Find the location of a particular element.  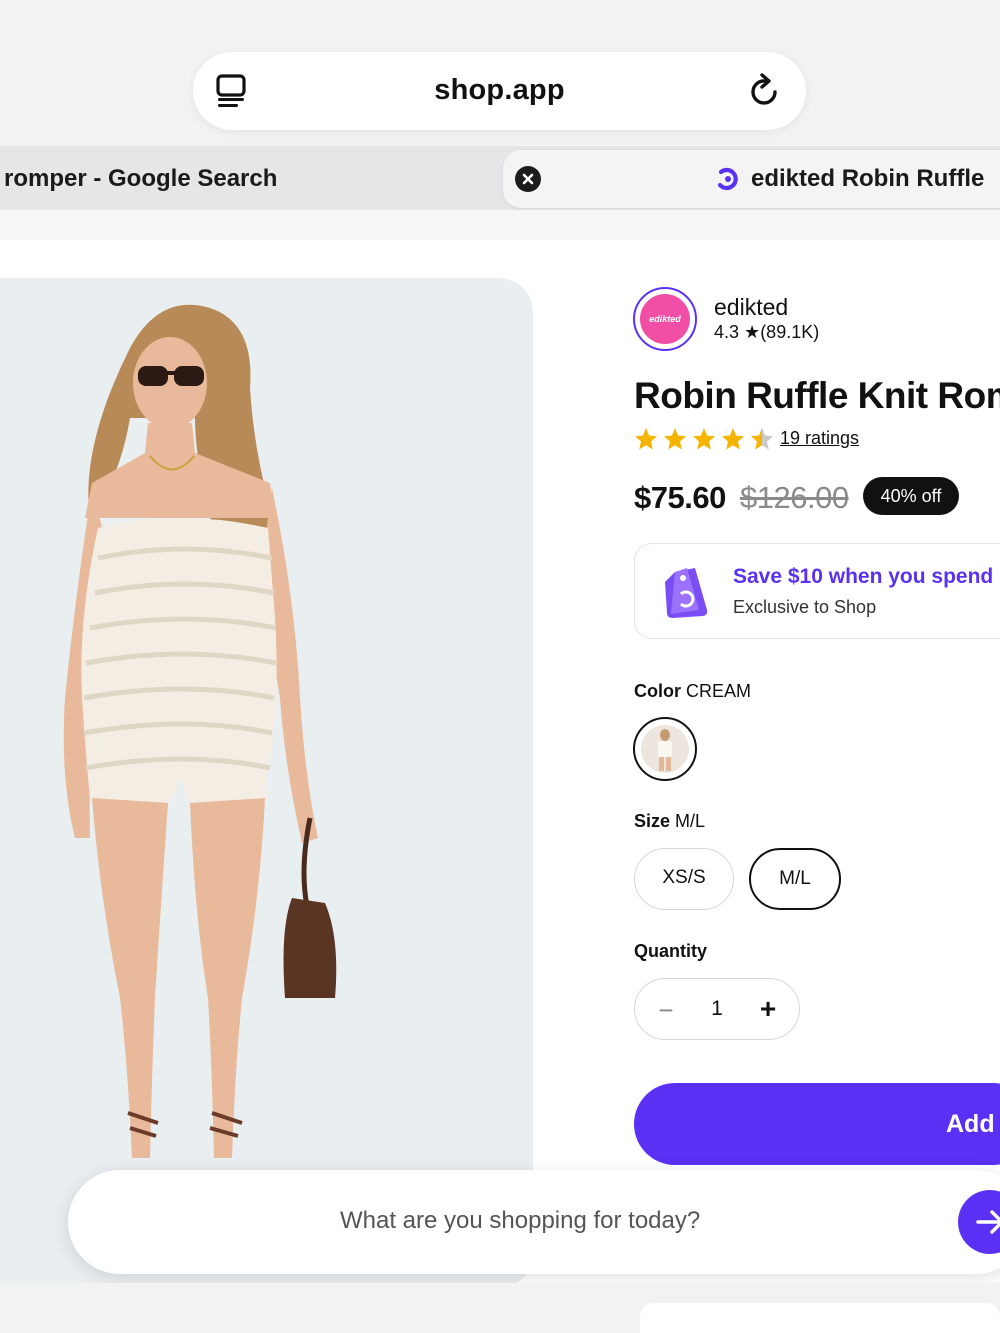

url-text: shop.app is located at coordinates (499, 90).